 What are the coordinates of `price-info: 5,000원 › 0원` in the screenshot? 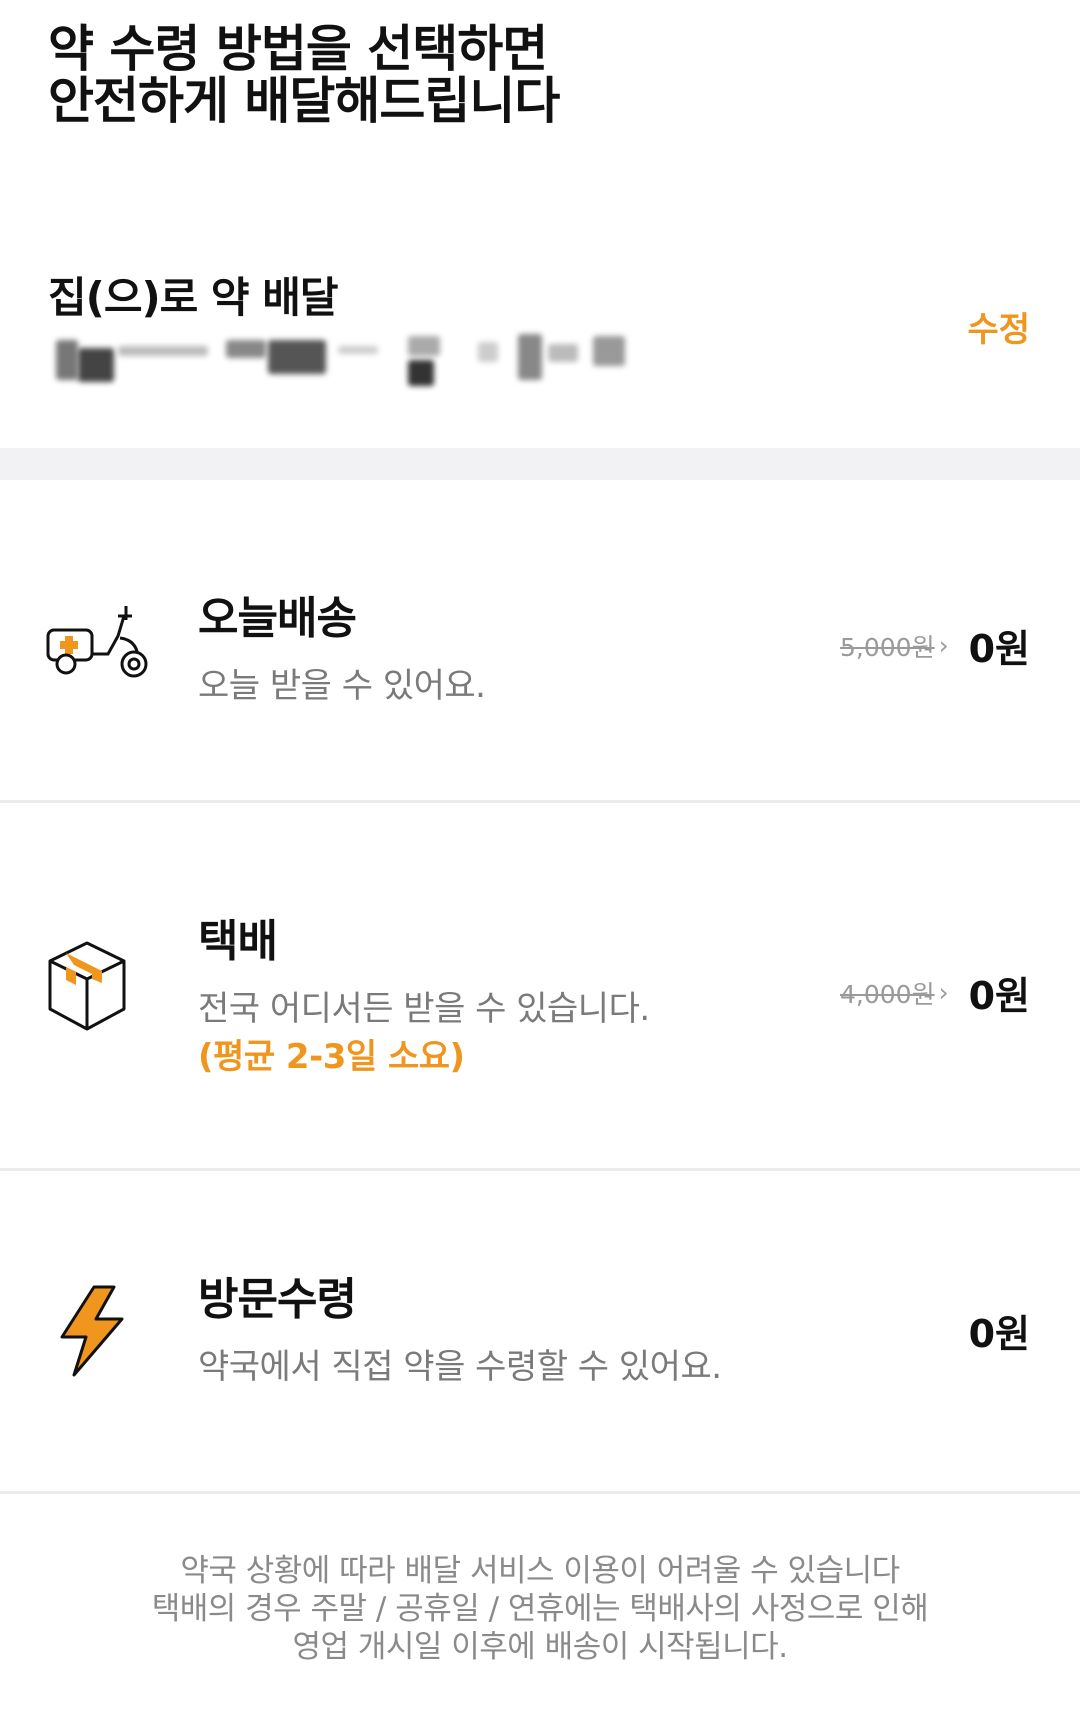 It's located at (935, 645).